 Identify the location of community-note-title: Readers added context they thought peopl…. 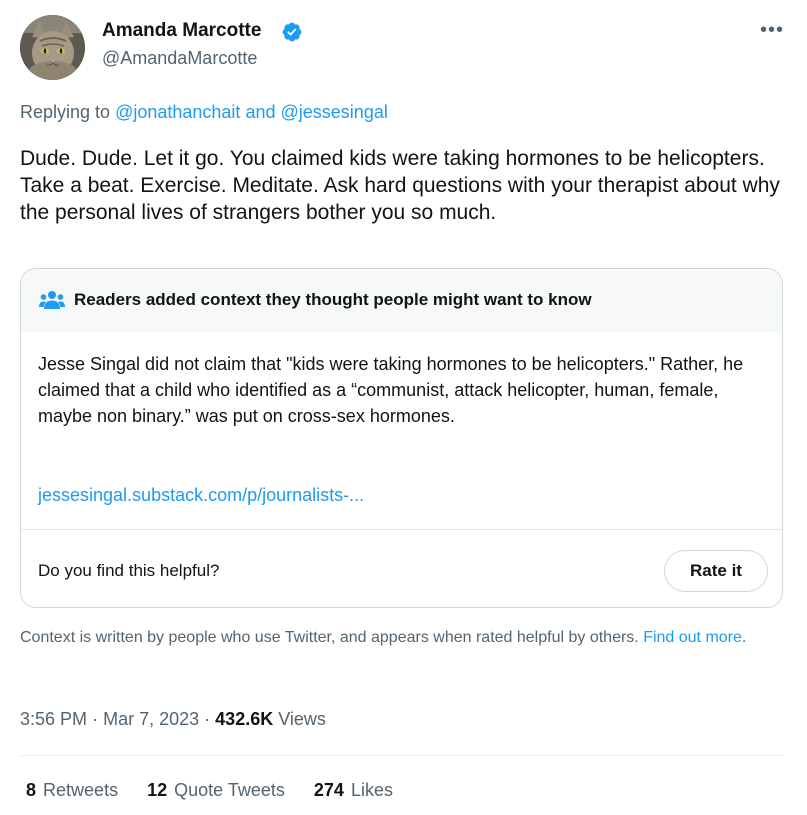
(333, 299).